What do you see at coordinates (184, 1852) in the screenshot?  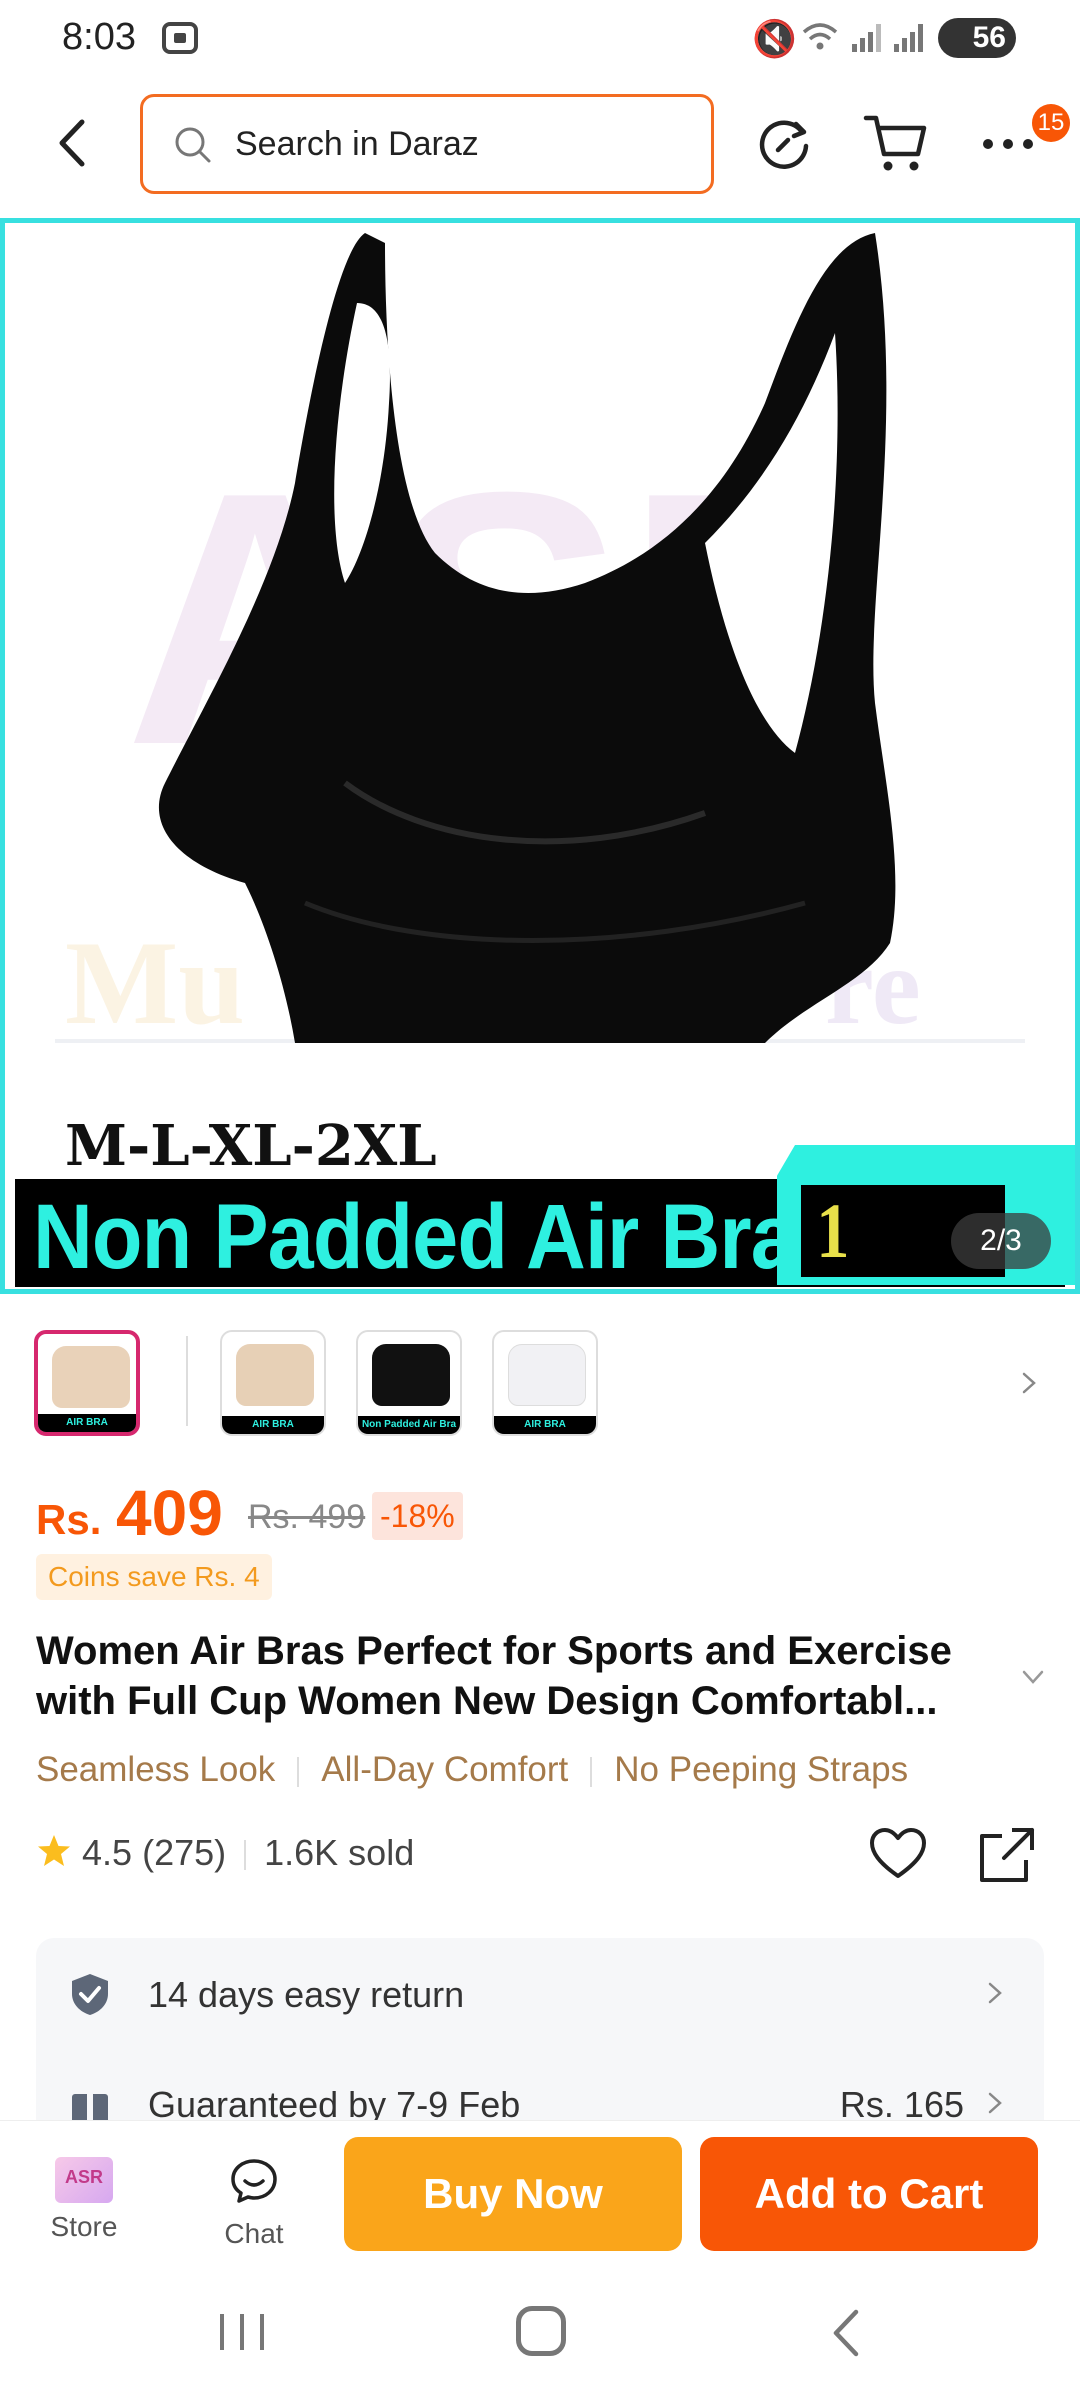 I see `review-count: (275)` at bounding box center [184, 1852].